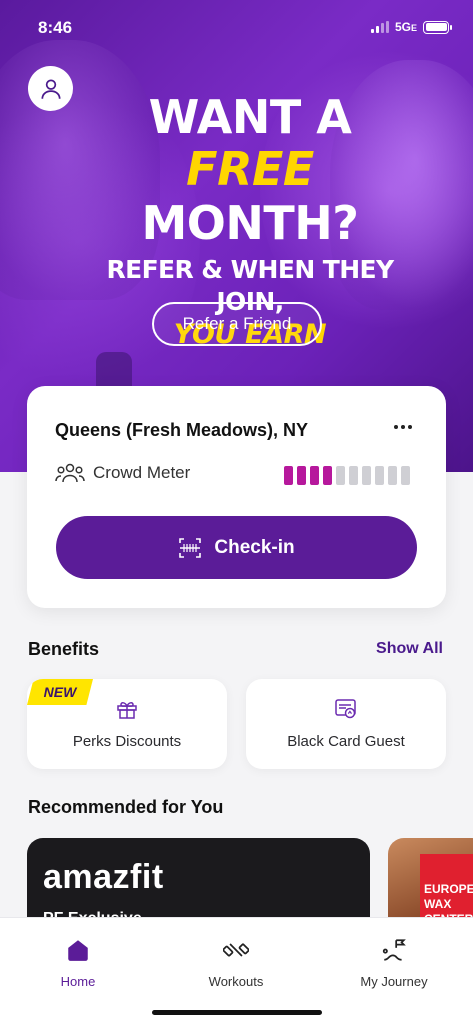 This screenshot has width=473, height=1024. I want to click on more-options-button, so click(403, 427).